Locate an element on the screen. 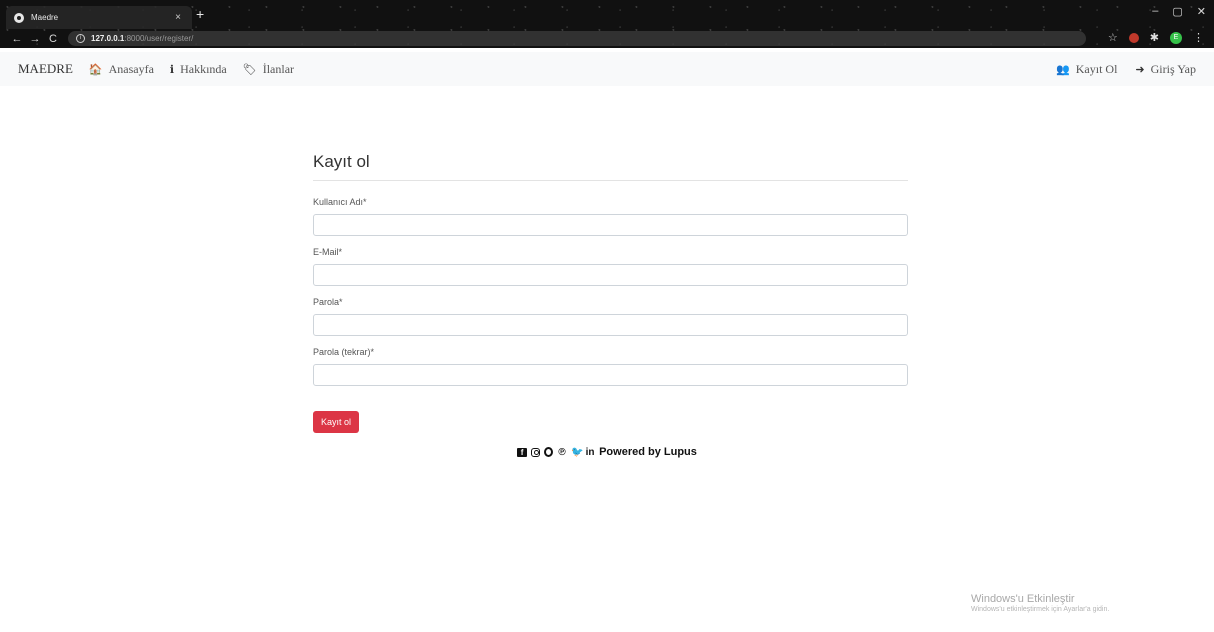 This screenshot has height=632, width=1214. password-label: Parola* is located at coordinates (328, 302).